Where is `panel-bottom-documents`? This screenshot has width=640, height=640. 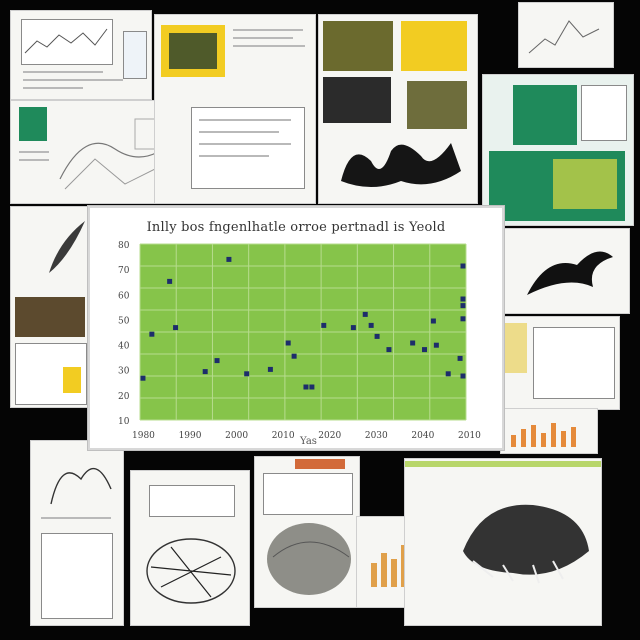
panel-bottom-documents is located at coordinates (77, 533).